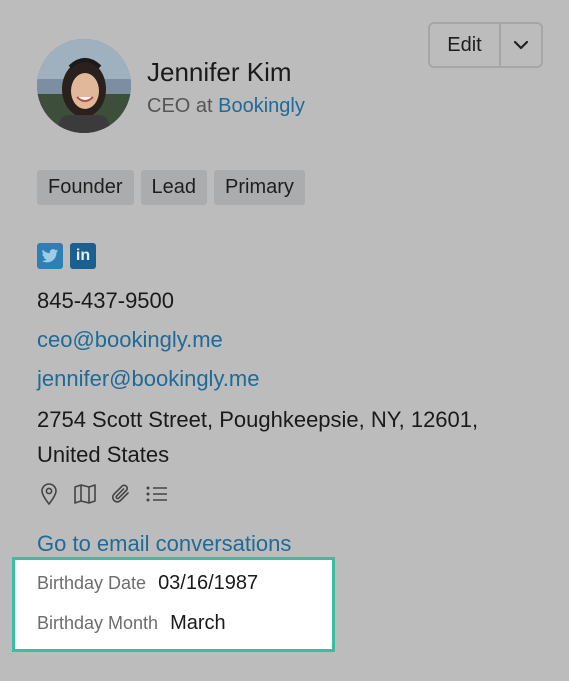 This screenshot has height=681, width=569. Describe the element at coordinates (121, 494) in the screenshot. I see `paperclip-icon` at that location.